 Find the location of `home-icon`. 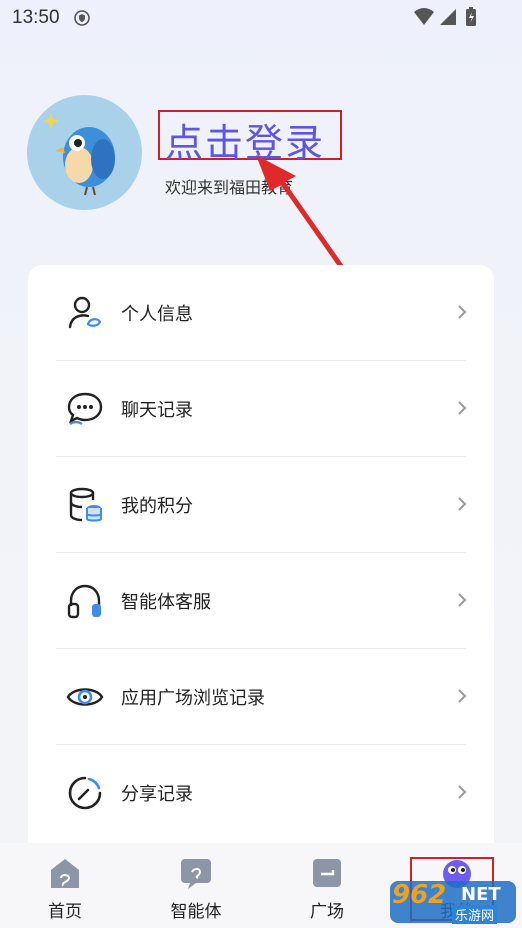

home-icon is located at coordinates (65, 873).